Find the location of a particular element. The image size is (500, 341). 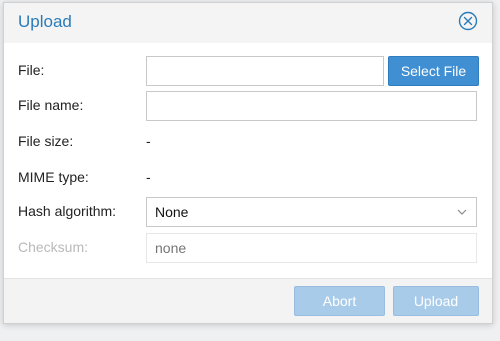

checksum-label: Checksum: is located at coordinates (53, 247).